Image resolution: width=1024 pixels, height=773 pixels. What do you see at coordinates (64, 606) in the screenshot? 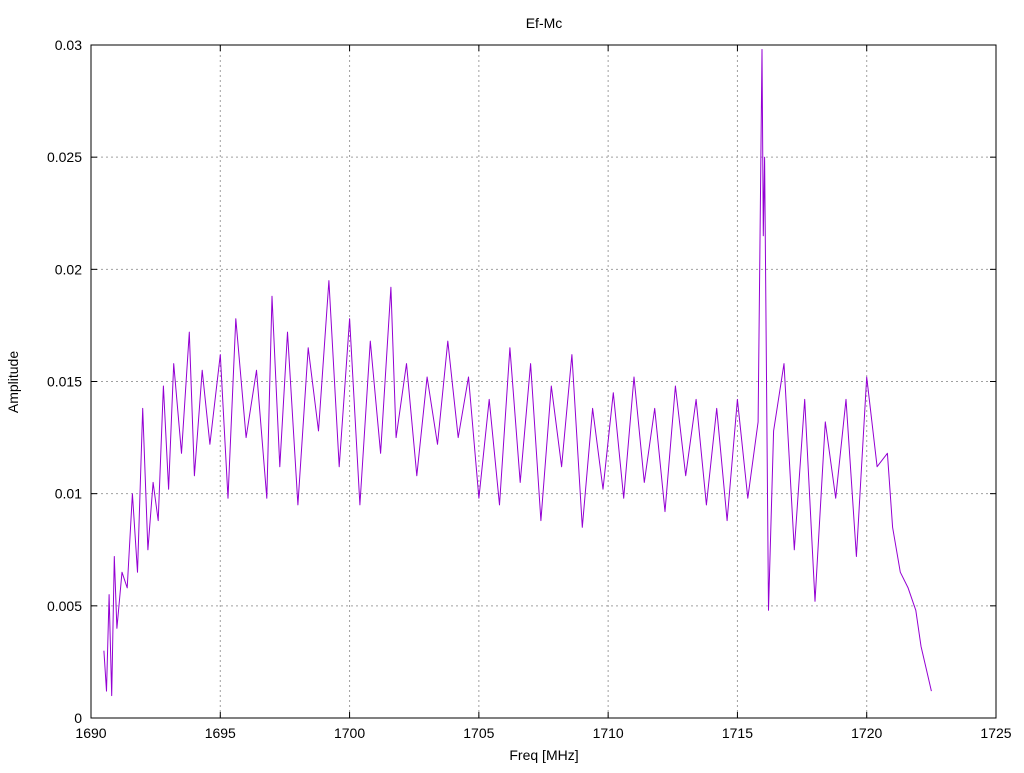
I see `y-tick-label: 0.005` at bounding box center [64, 606].